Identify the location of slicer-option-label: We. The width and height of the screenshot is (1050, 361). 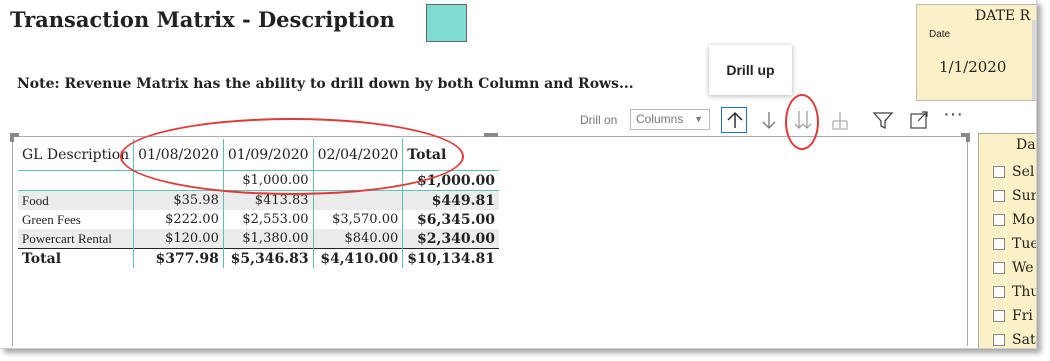
(1023, 268).